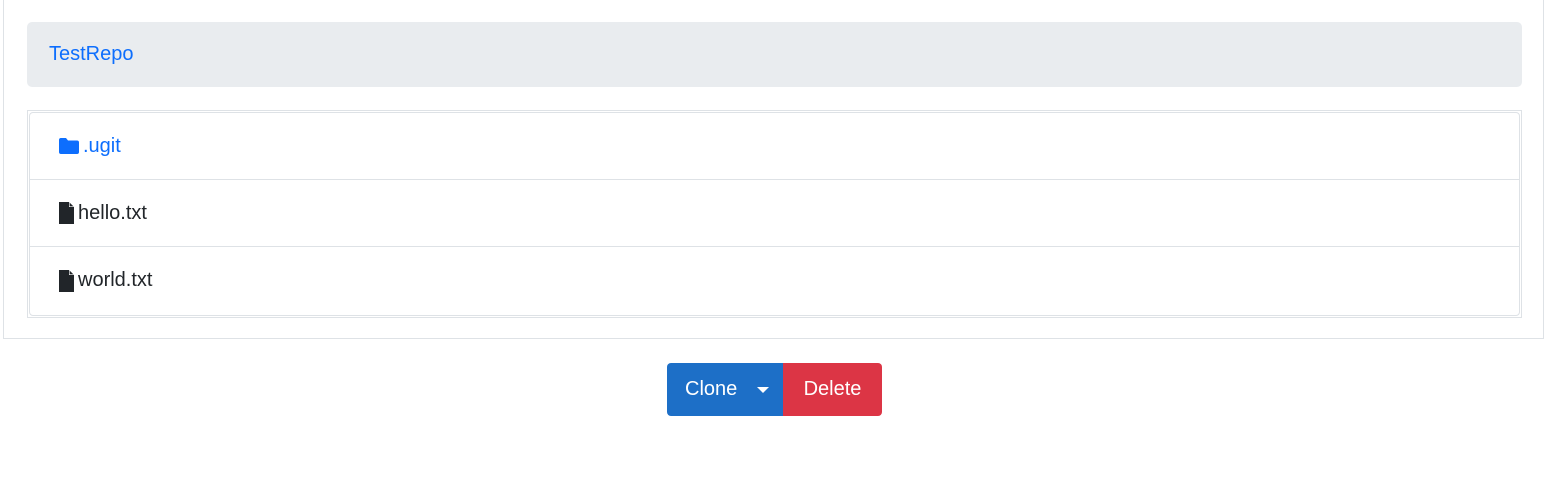 Image resolution: width=1546 pixels, height=486 pixels. I want to click on file-name: world.txt, so click(115, 280).